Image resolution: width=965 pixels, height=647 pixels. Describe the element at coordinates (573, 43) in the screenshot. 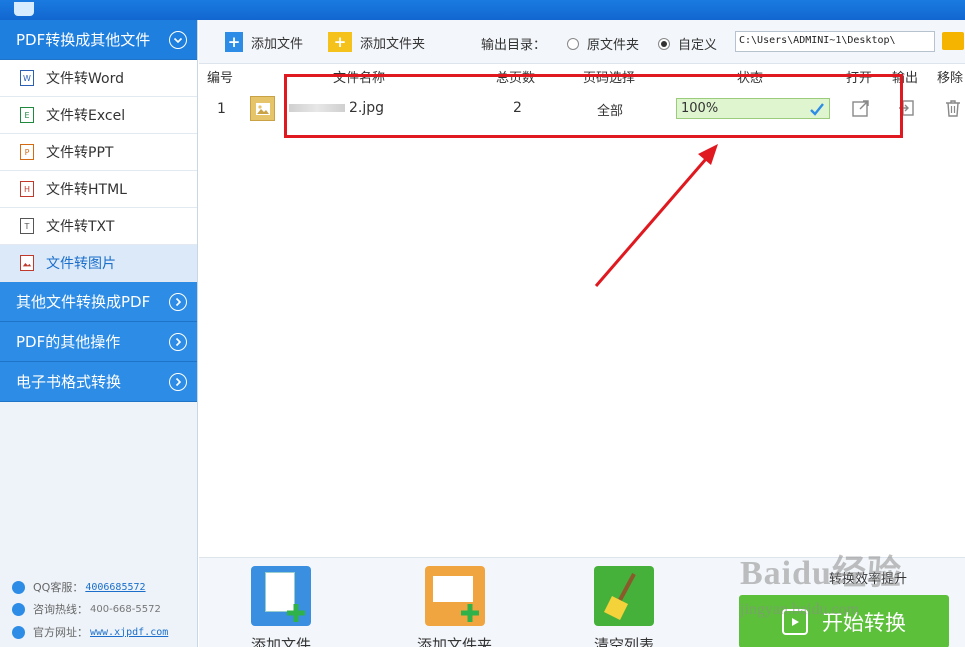

I see `radio-off-icon` at that location.